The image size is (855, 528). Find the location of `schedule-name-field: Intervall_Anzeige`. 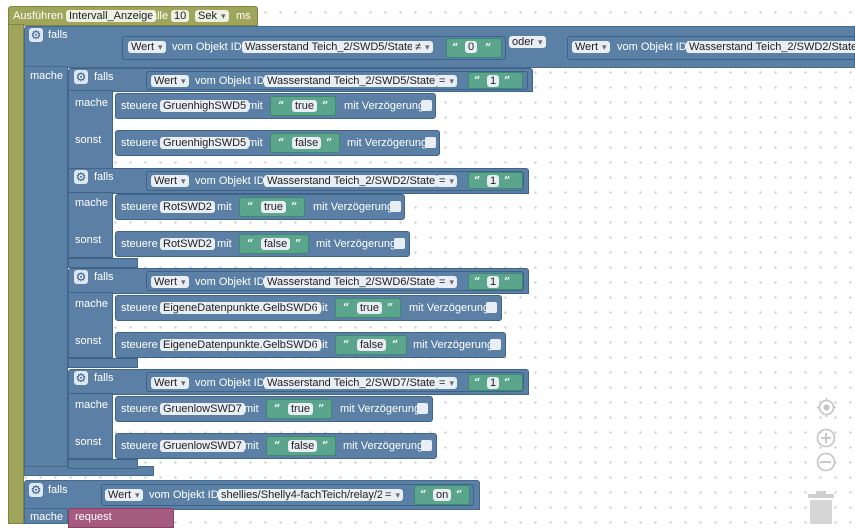

schedule-name-field: Intervall_Anzeige is located at coordinates (111, 16).